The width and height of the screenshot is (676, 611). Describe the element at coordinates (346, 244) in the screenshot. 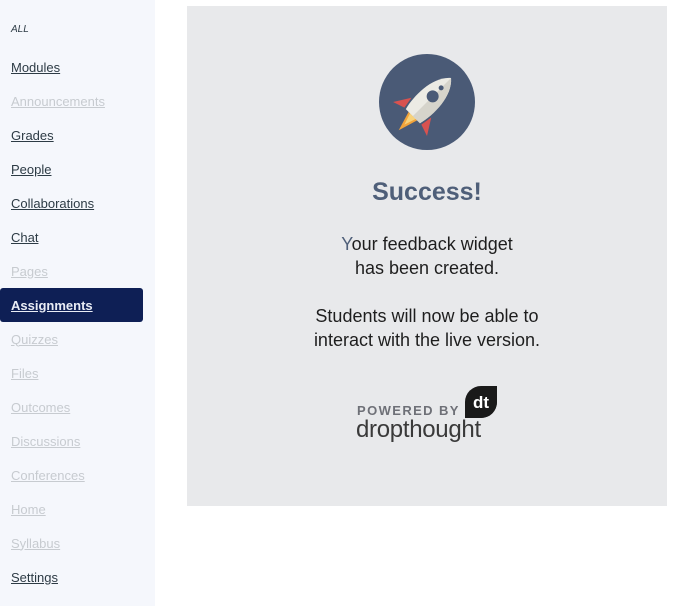

I see `message-first-letter: Y` at that location.